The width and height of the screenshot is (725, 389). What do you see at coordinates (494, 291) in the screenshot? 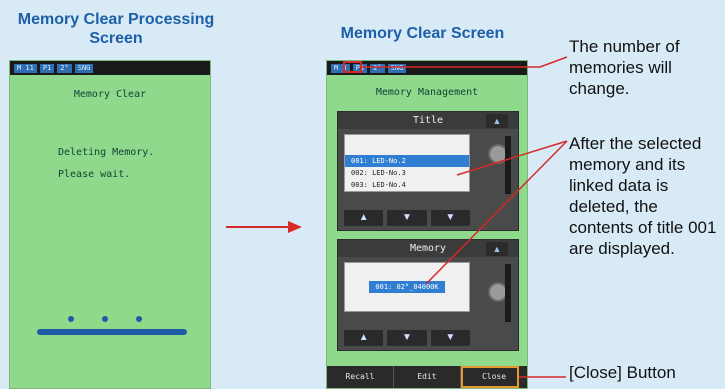
I see `memory-scroll-controls: ▲` at bounding box center [494, 291].